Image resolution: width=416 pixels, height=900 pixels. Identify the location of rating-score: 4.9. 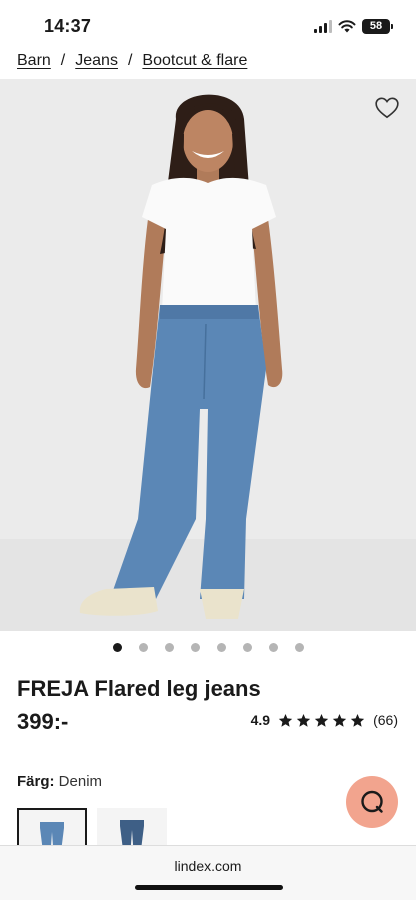
(260, 720).